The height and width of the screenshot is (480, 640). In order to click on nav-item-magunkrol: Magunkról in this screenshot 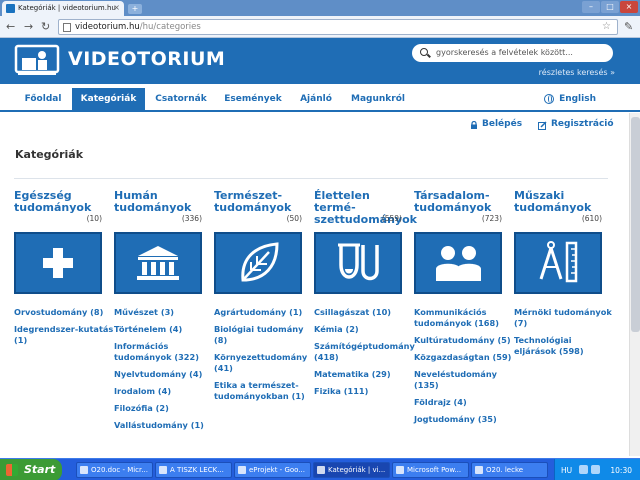, I will do `click(378, 99)`.